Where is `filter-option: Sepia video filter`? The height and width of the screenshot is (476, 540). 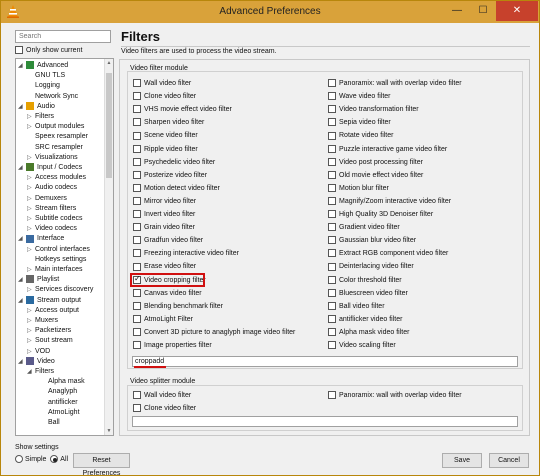 filter-option: Sepia video filter is located at coordinates (359, 122).